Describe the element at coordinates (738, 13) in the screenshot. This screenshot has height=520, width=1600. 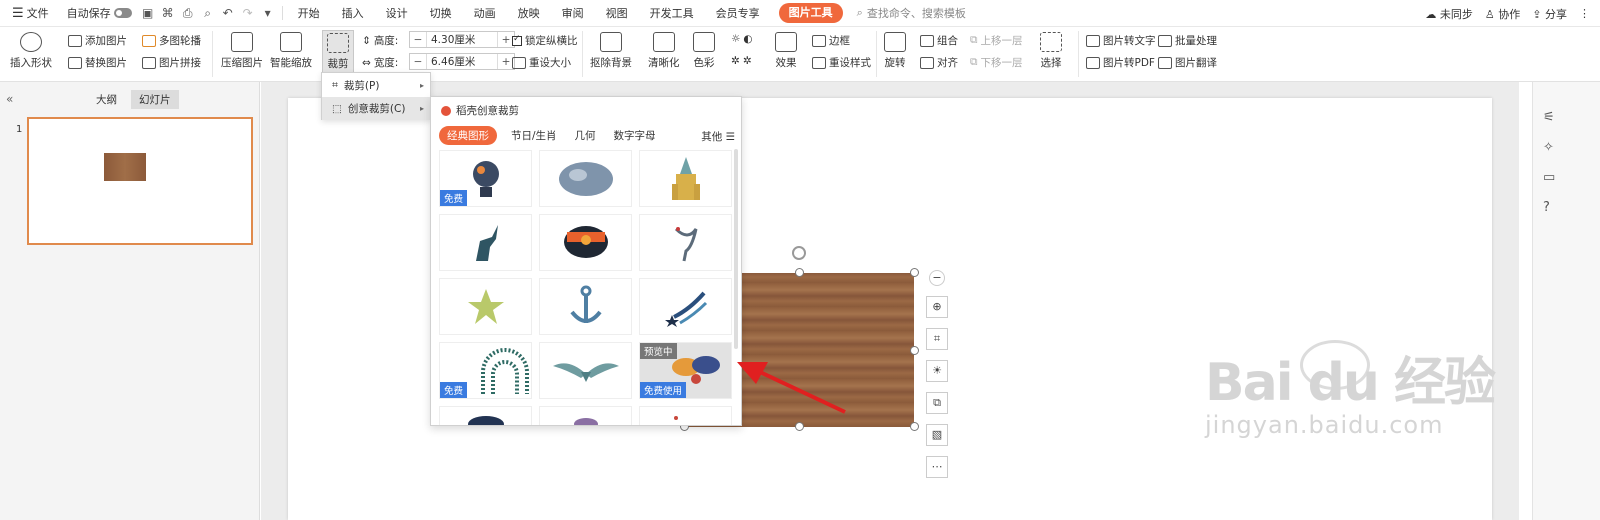
I see `tab-member: 会员专享` at that location.